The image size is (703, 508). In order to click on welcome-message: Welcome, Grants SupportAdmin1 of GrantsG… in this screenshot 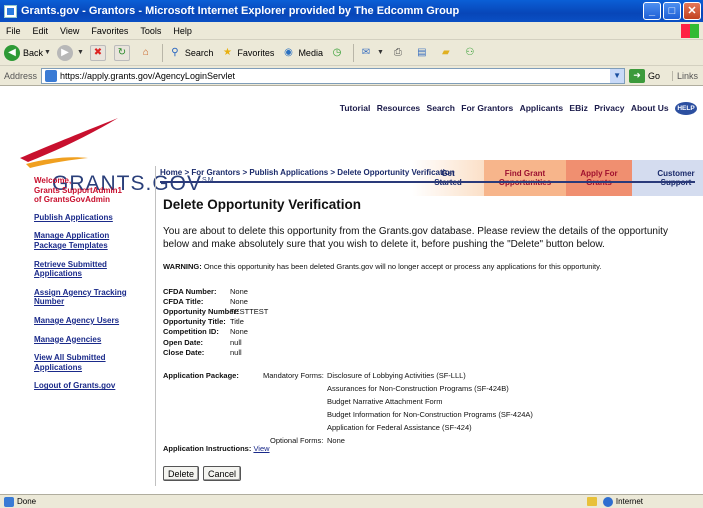, I will do `click(78, 190)`.